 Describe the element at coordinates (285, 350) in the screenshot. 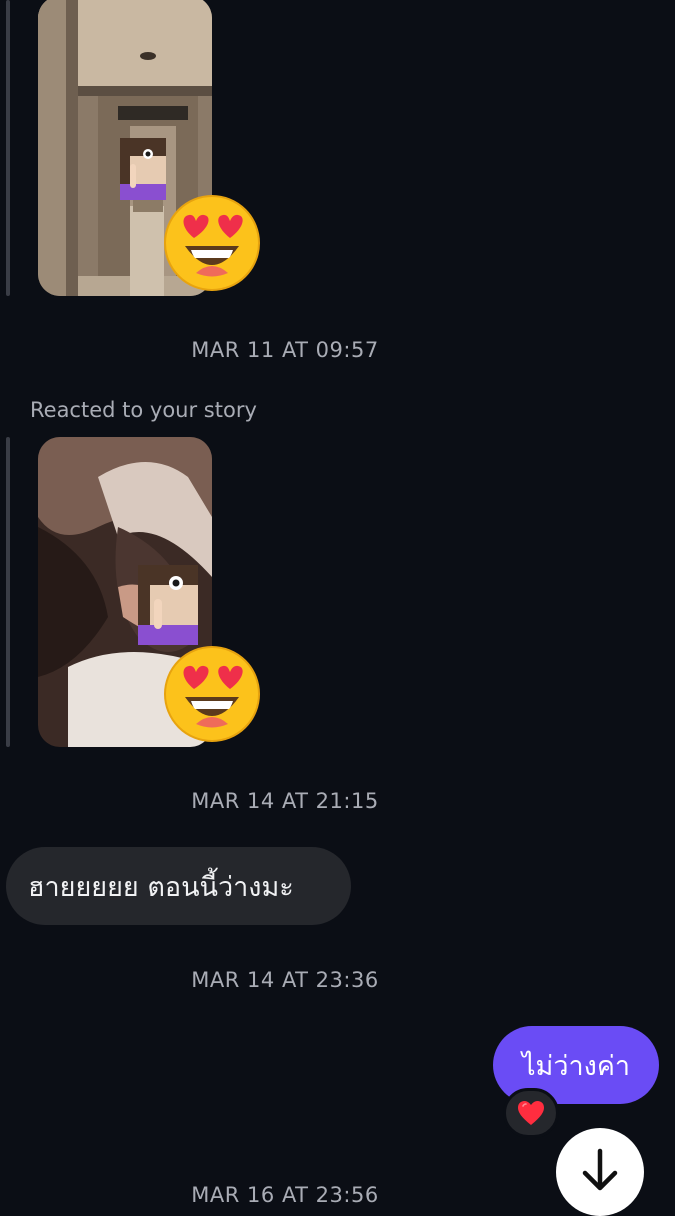

I see `message-timestamp: MAR 11 AT 09:57` at that location.